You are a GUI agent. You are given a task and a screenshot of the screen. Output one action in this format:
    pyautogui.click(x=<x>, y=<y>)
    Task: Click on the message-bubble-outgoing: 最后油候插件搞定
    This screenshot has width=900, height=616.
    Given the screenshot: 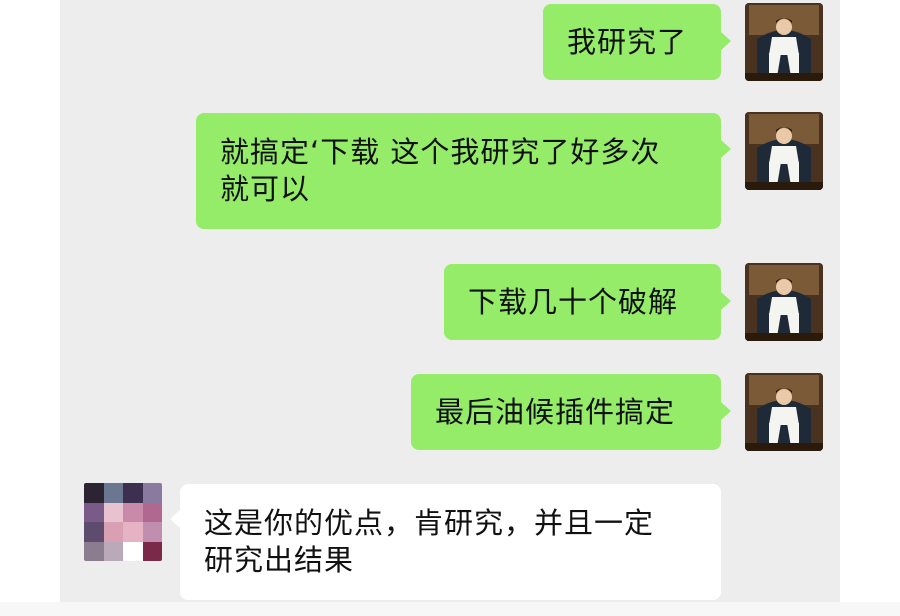 What is the action you would take?
    pyautogui.click(x=566, y=412)
    